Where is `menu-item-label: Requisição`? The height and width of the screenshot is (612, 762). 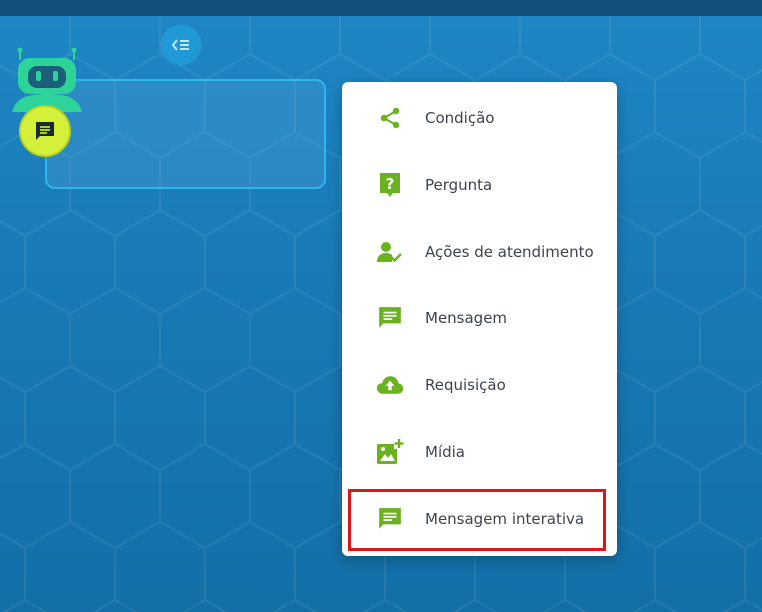 menu-item-label: Requisição is located at coordinates (465, 385).